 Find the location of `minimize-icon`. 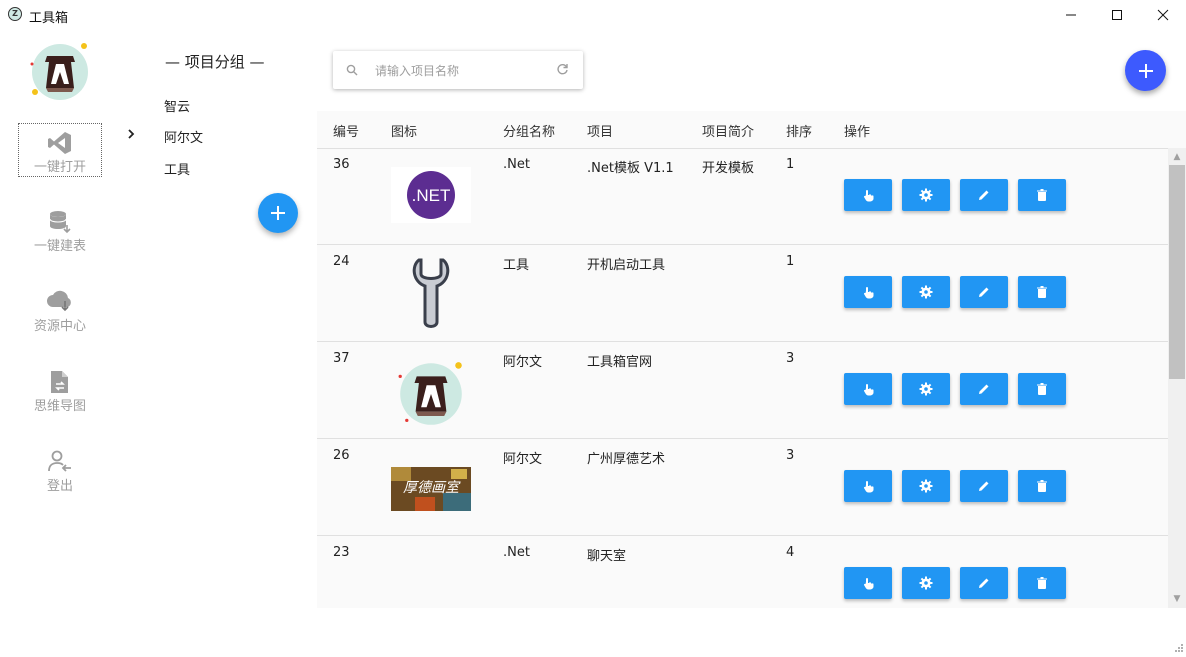

minimize-icon is located at coordinates (1071, 15).